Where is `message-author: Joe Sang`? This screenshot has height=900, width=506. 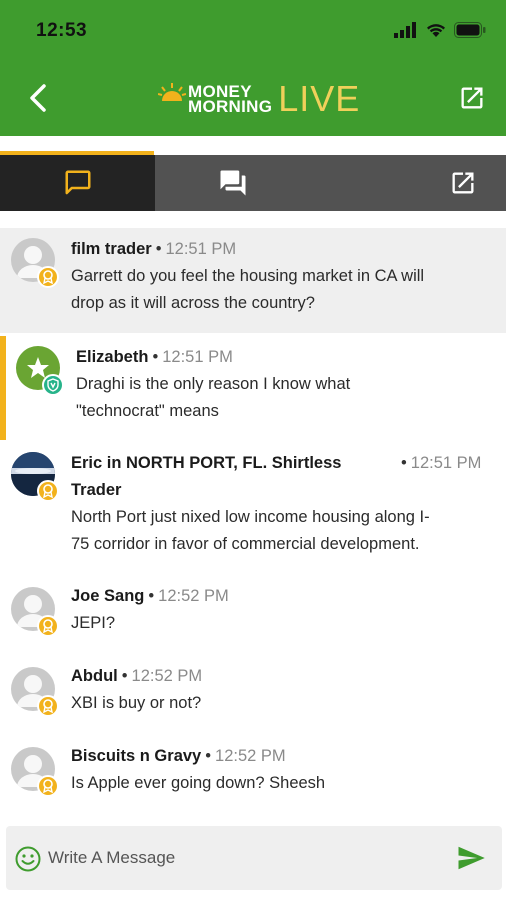
message-author: Joe Sang is located at coordinates (107, 596).